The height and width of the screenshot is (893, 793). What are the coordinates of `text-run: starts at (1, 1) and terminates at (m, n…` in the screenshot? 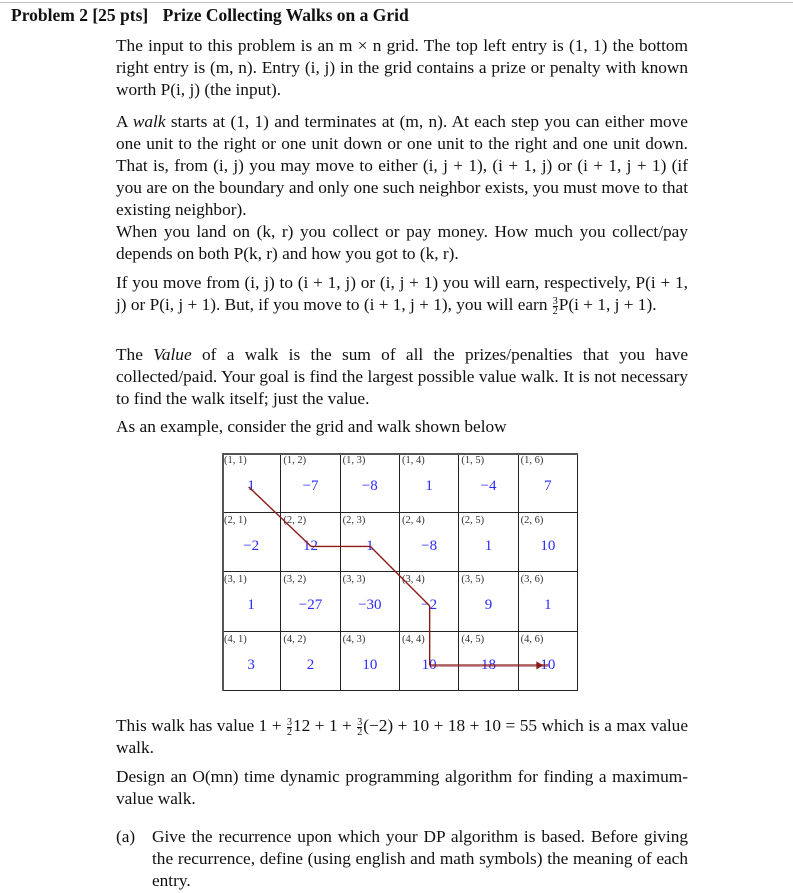 It's located at (402, 165).